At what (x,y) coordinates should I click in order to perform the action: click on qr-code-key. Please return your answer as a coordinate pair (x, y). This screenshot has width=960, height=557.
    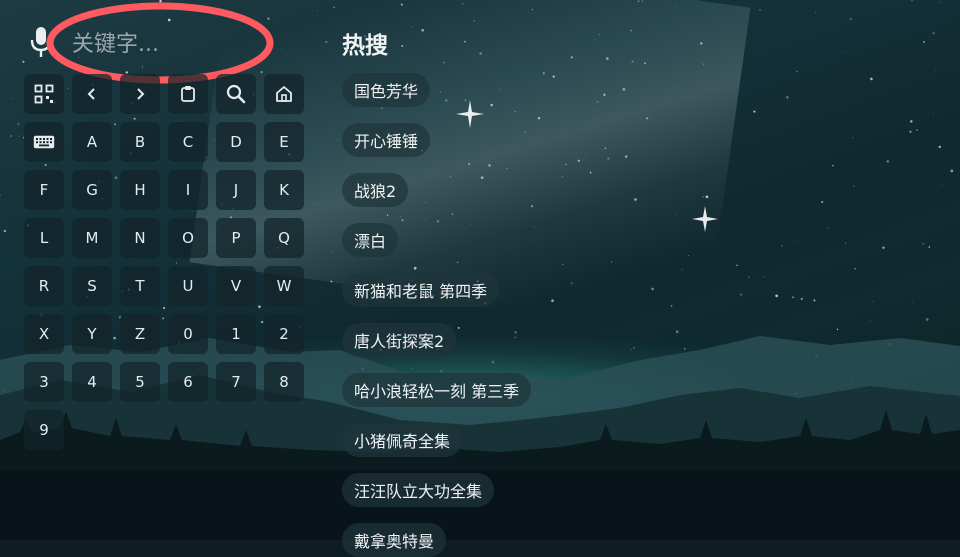
    Looking at the image, I should click on (44, 94).